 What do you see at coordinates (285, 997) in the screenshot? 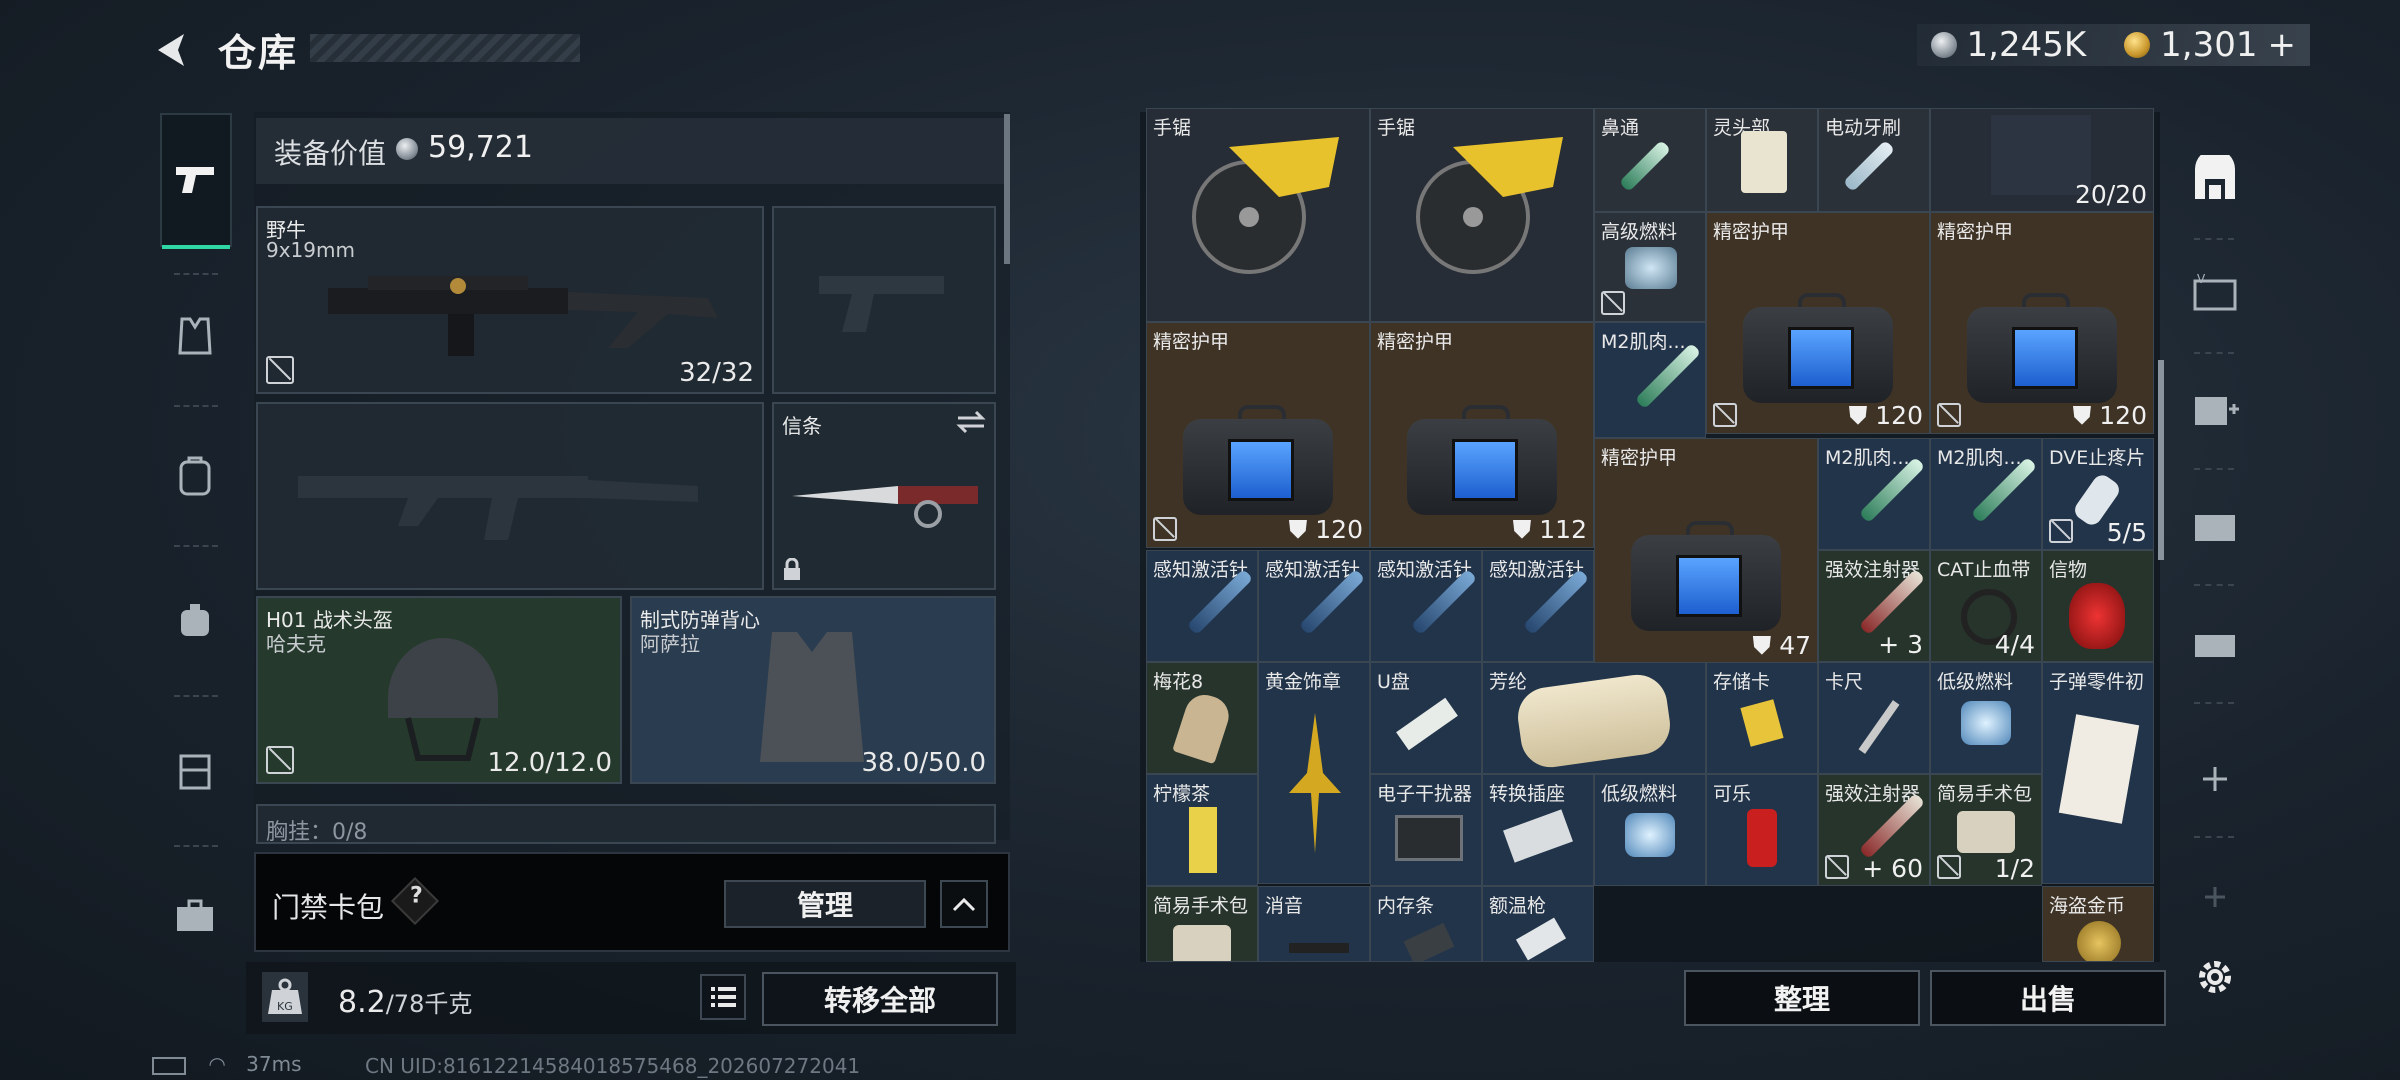
I see `weight-icon: KG` at bounding box center [285, 997].